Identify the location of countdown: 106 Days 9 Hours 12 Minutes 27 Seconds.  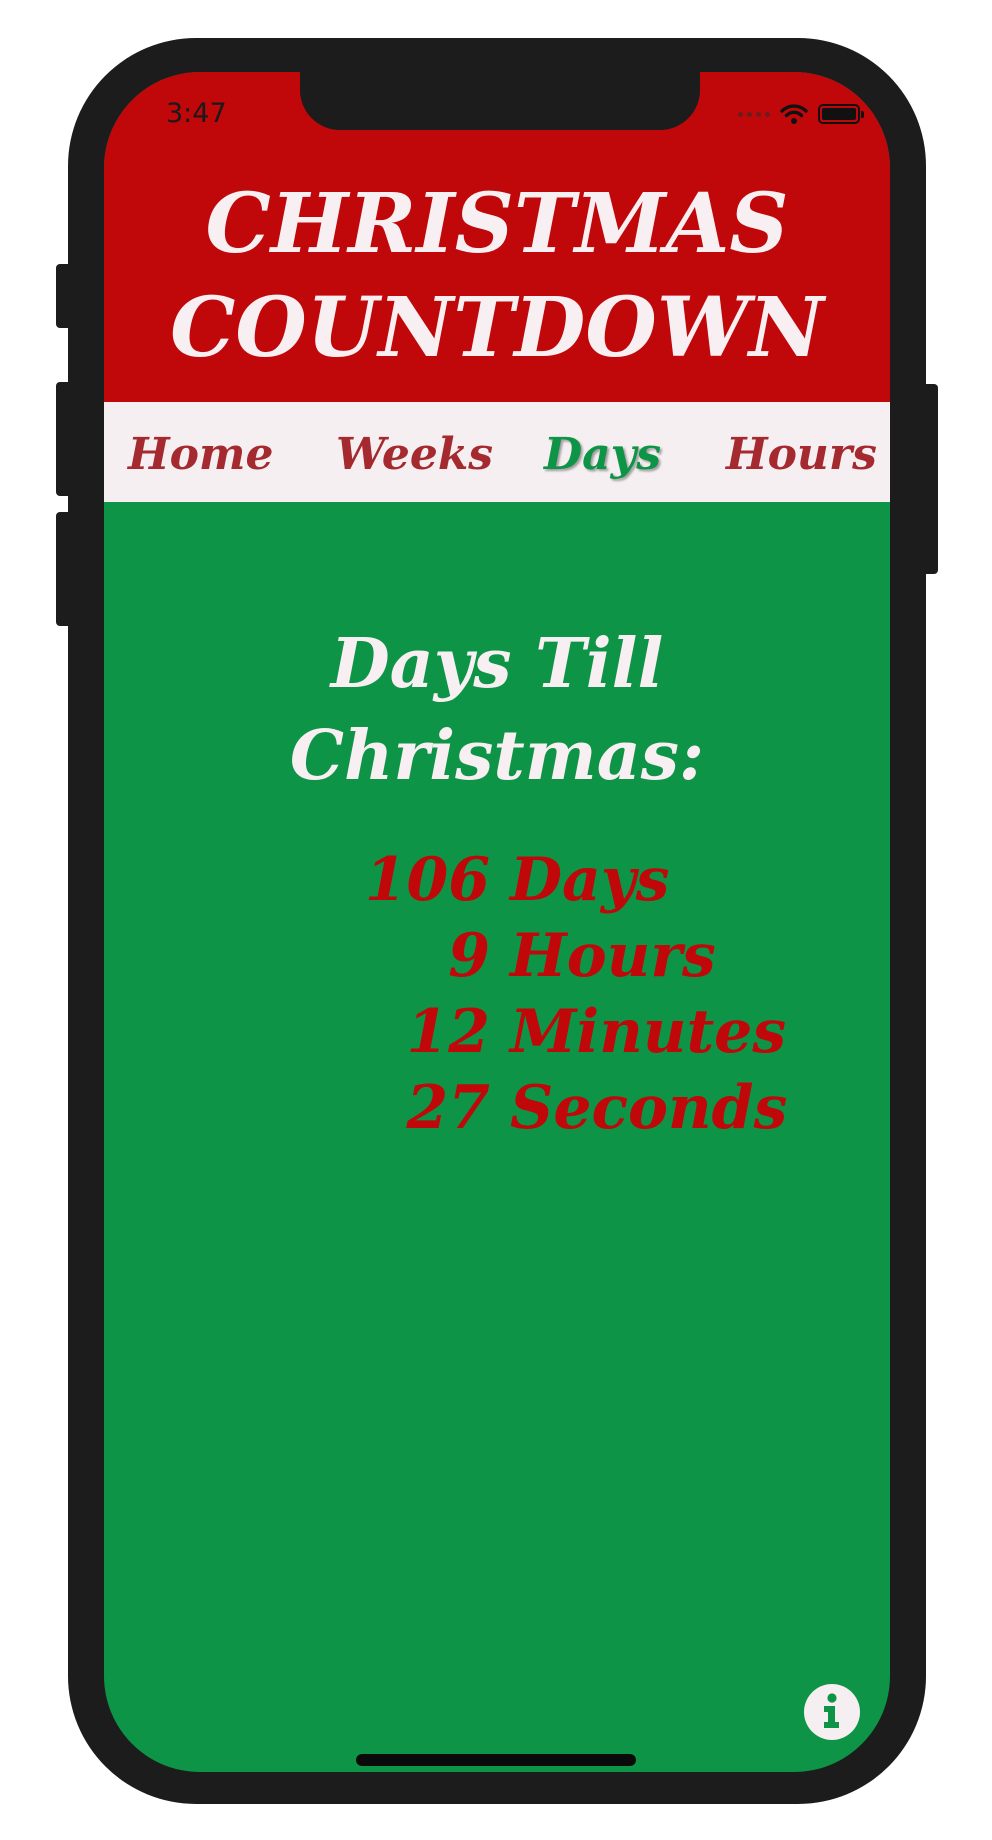
(497, 994).